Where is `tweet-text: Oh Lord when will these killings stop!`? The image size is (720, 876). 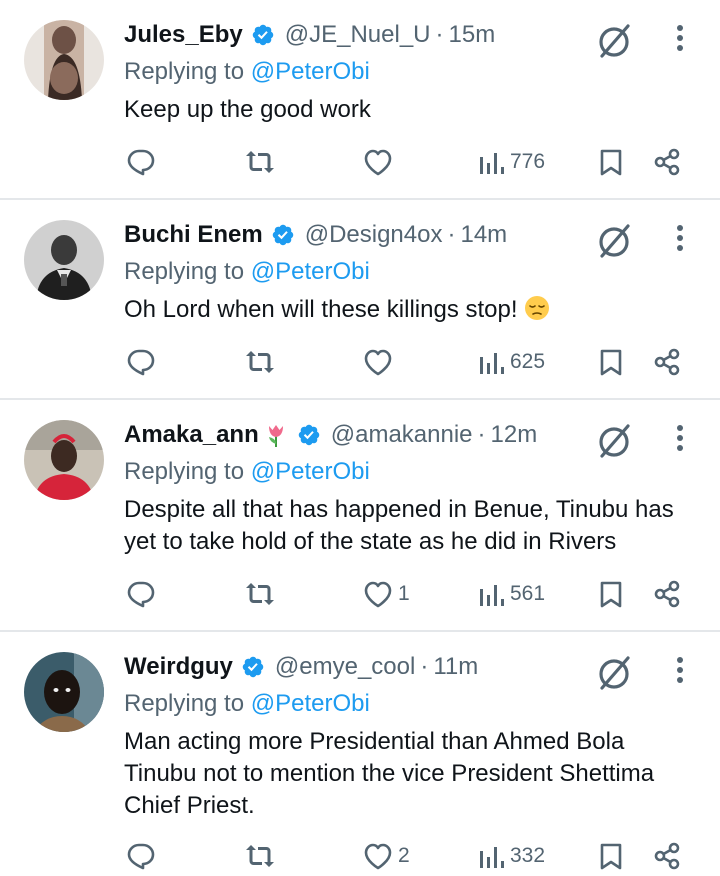 tweet-text: Oh Lord when will these killings stop! is located at coordinates (409, 310).